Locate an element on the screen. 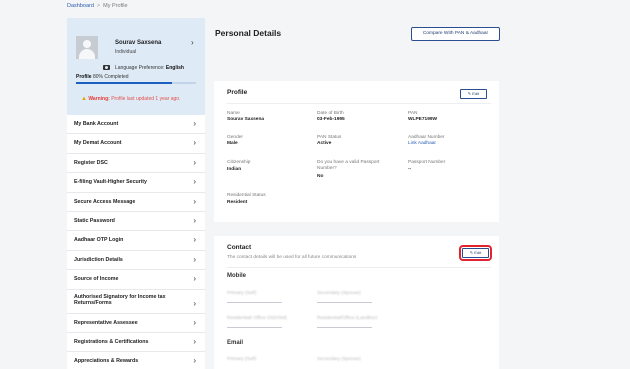 Image resolution: width=630 pixels, height=369 pixels. page-title: Personal Details is located at coordinates (248, 33).